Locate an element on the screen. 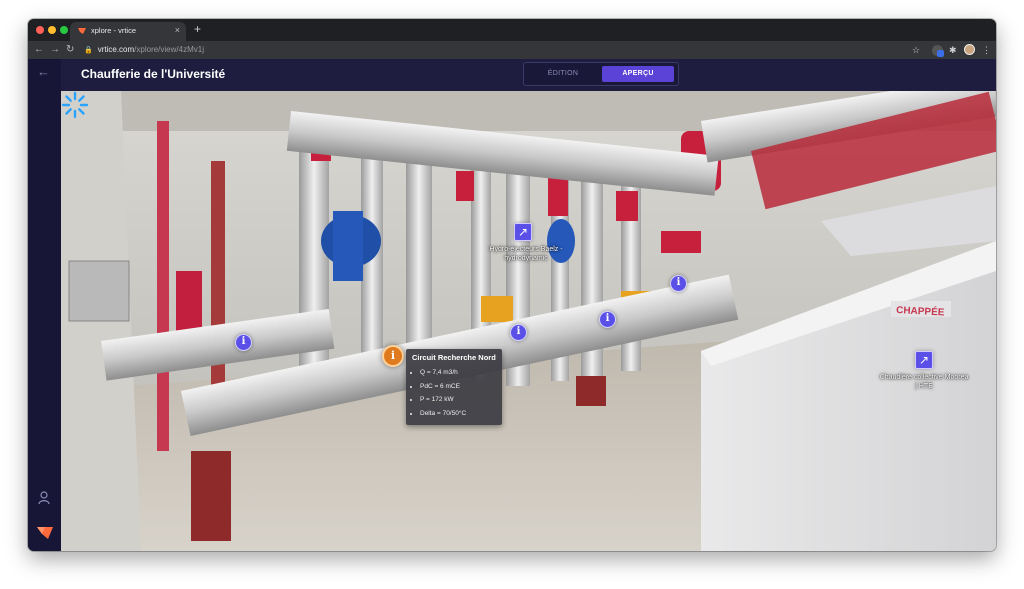 The height and width of the screenshot is (589, 1024). edit-mode-button: ÉDITION is located at coordinates (563, 74).